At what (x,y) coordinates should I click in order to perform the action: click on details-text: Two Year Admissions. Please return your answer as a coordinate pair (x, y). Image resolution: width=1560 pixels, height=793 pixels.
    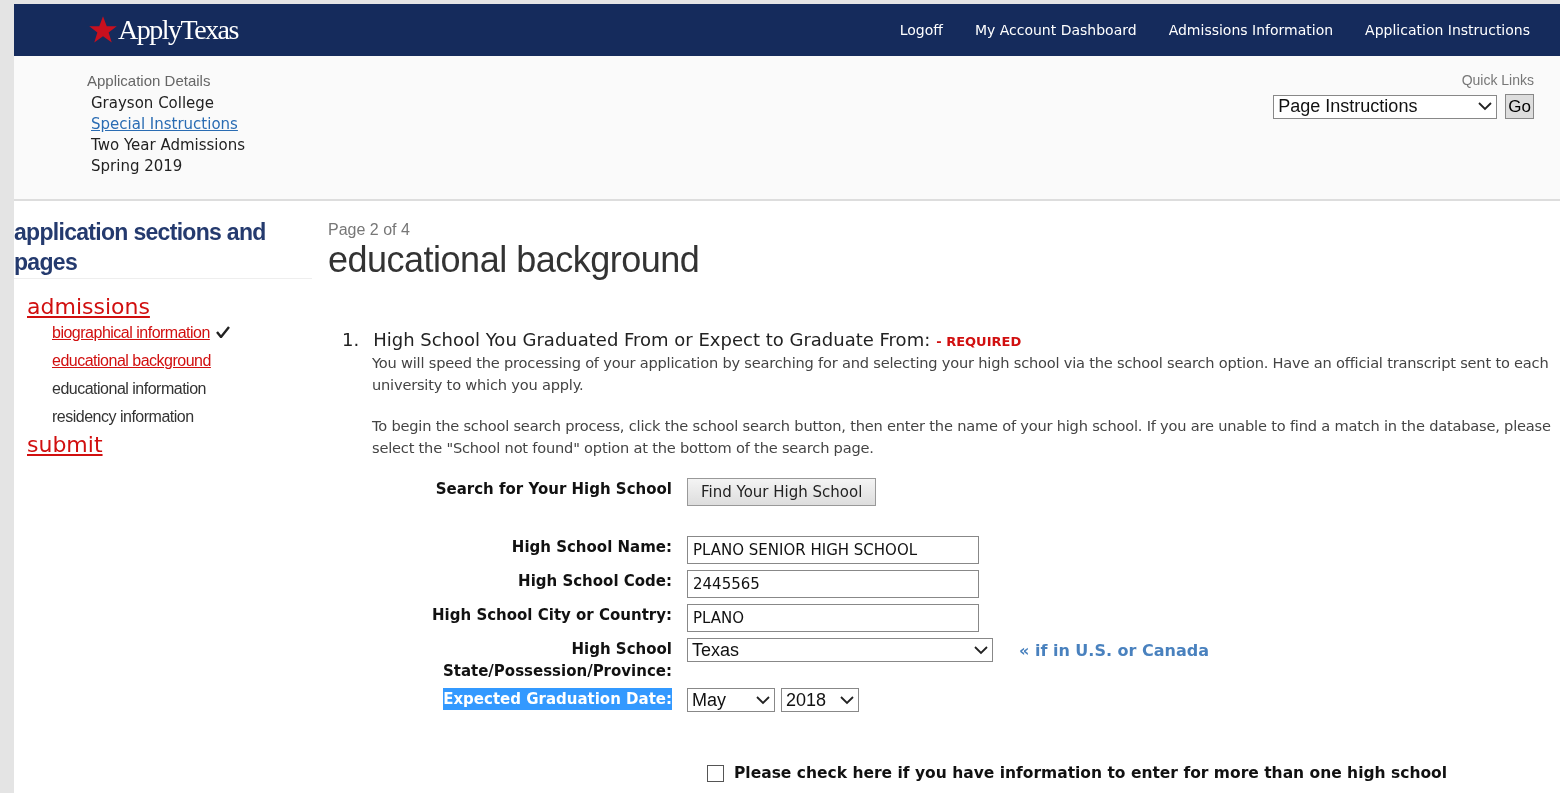
    Looking at the image, I should click on (168, 145).